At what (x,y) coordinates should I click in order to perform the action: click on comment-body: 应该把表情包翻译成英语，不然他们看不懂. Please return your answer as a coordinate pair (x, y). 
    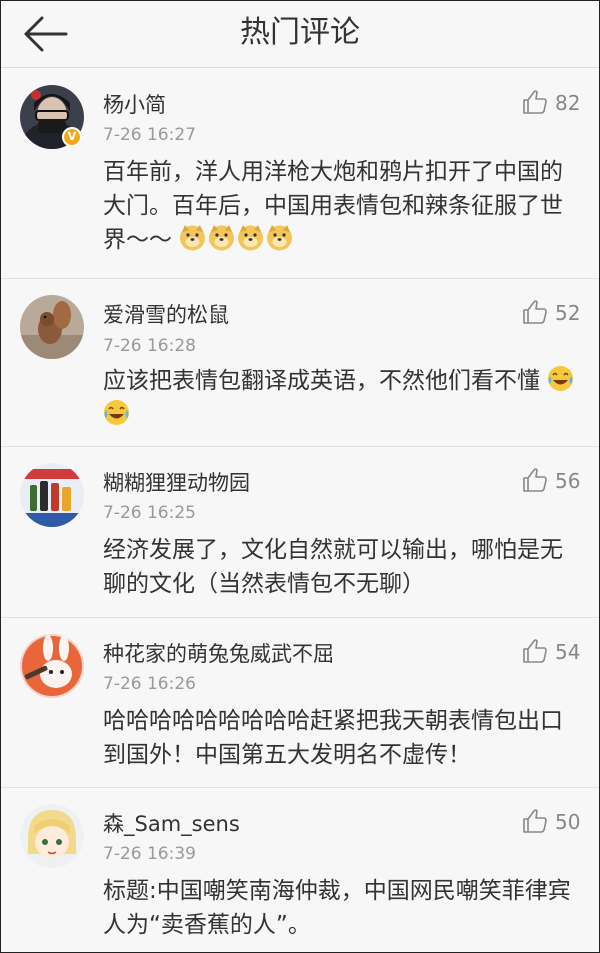
    Looking at the image, I should click on (321, 381).